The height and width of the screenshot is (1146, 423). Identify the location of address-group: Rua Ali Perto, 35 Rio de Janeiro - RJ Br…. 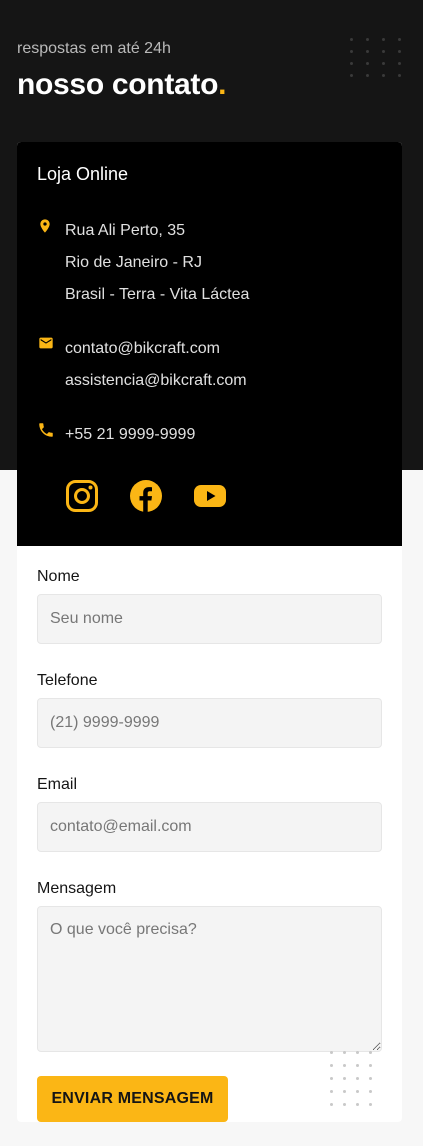
(209, 263).